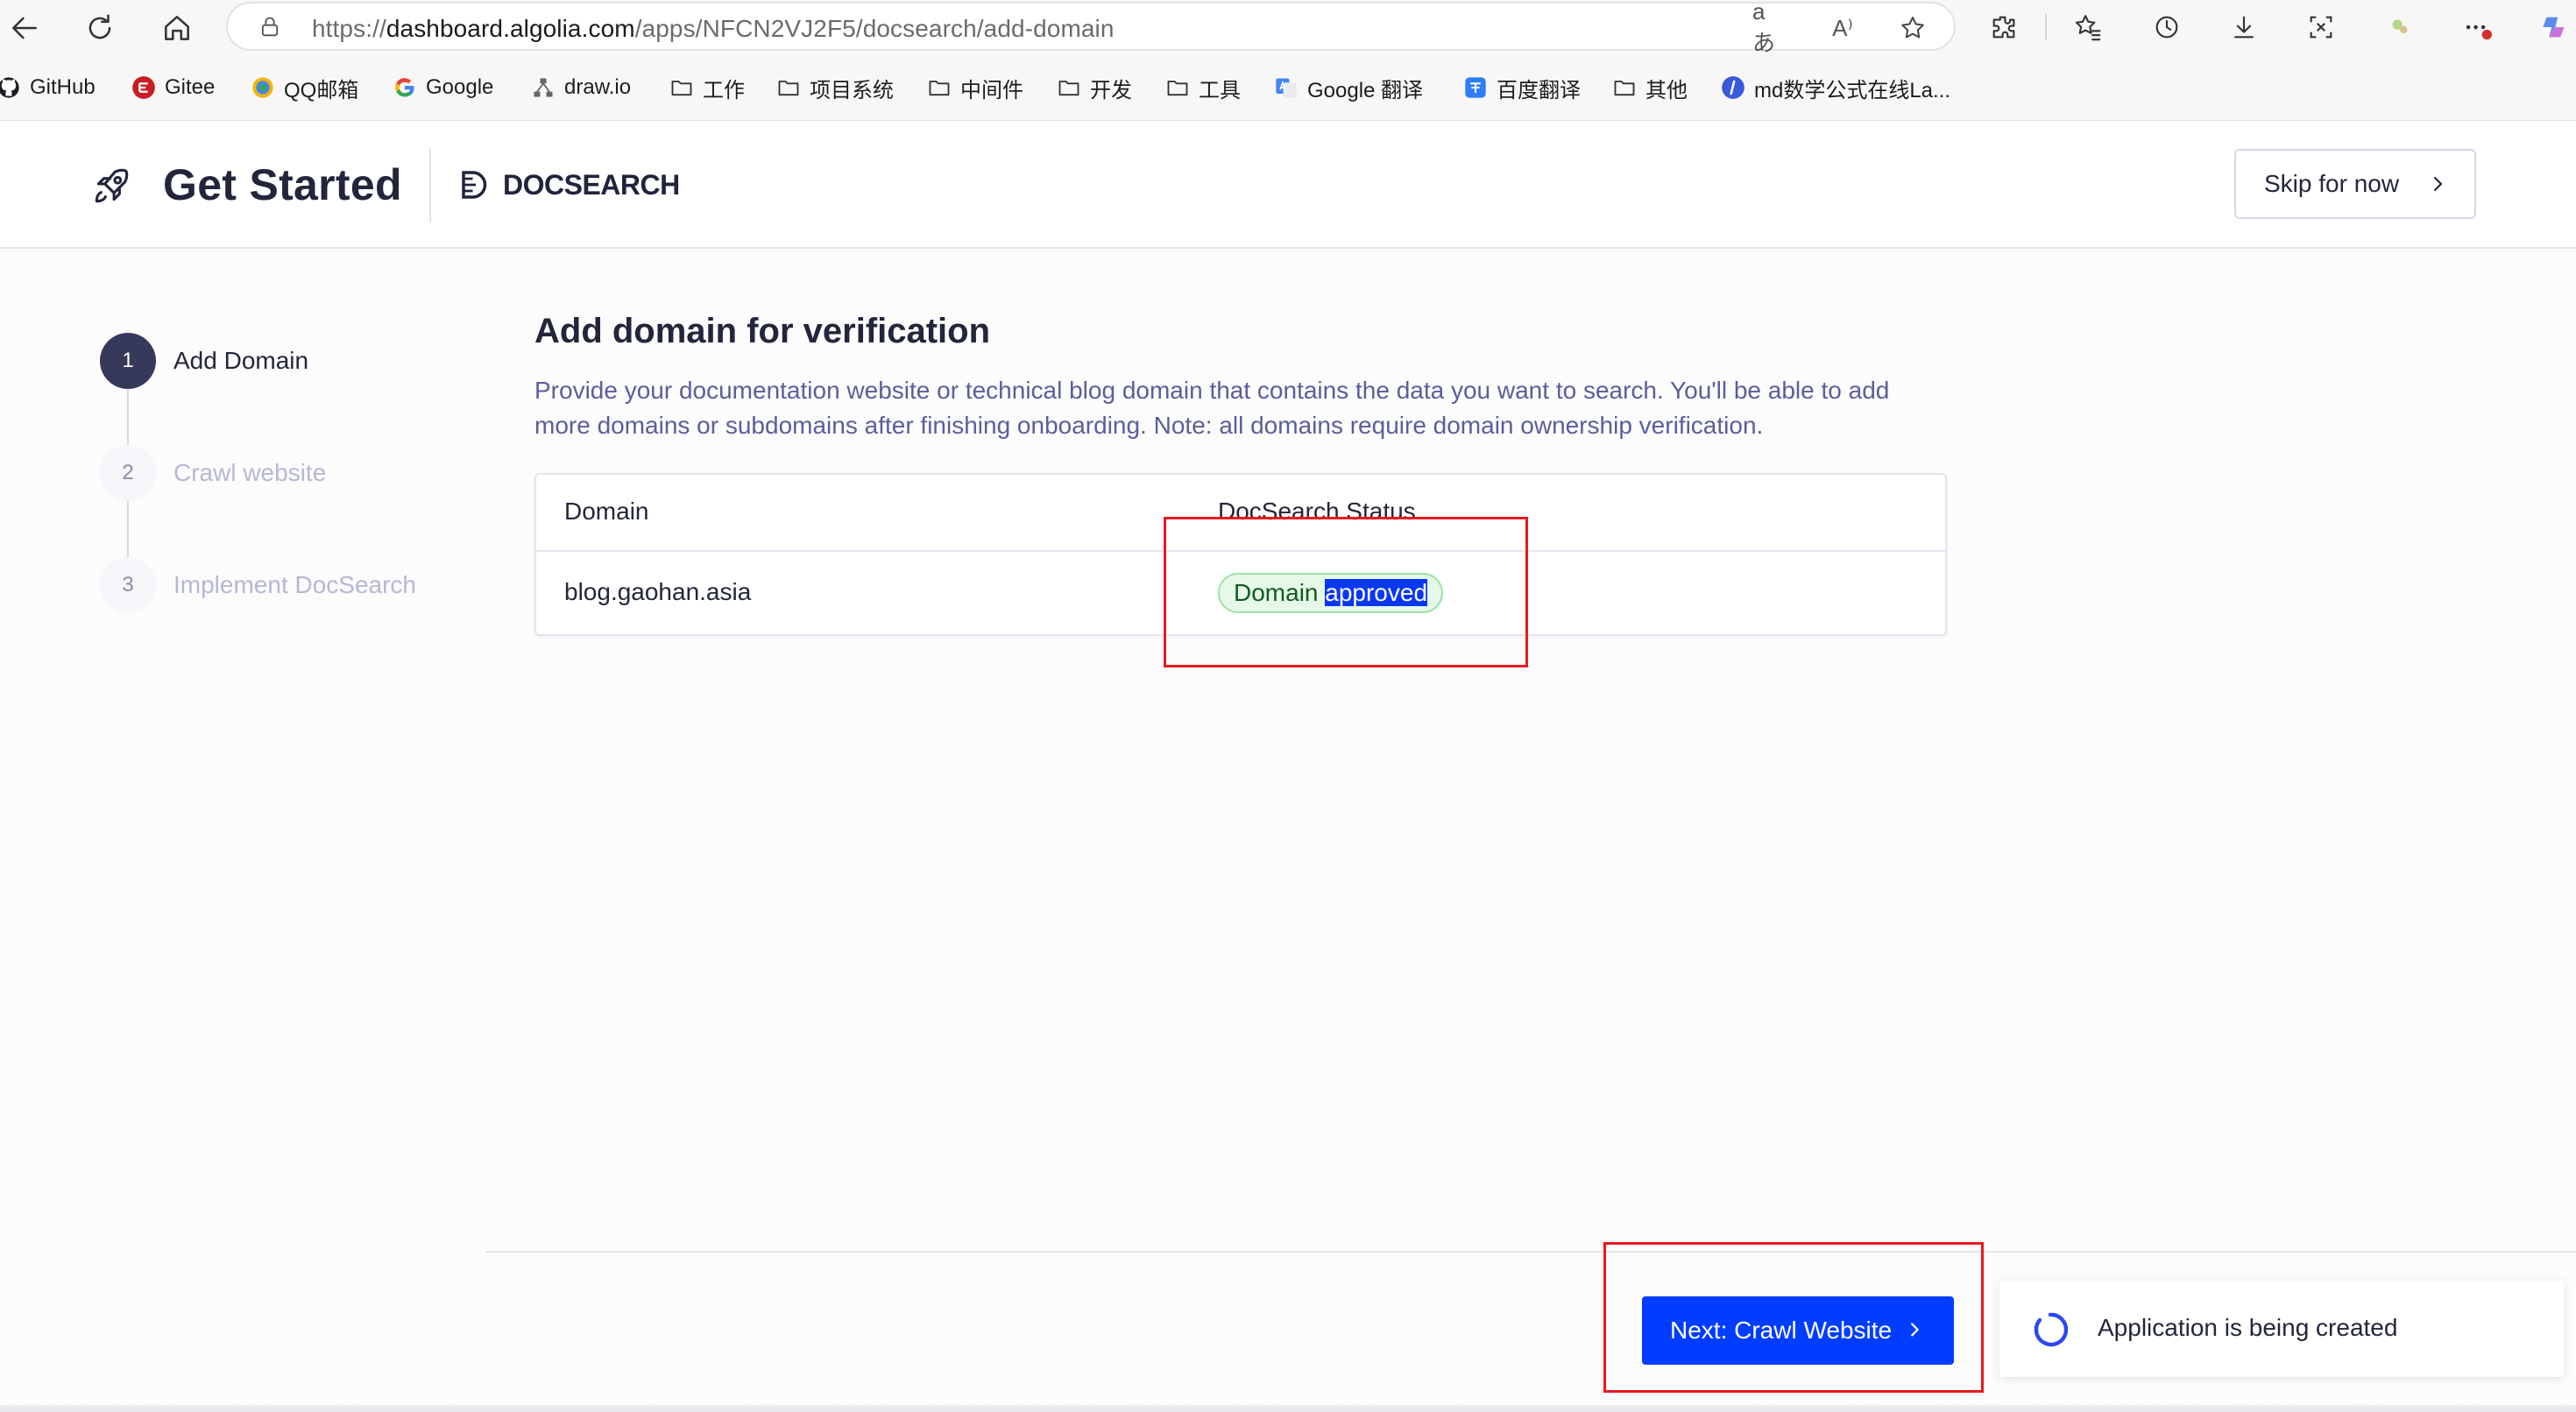 The image size is (2576, 1412). Describe the element at coordinates (1522, 88) in the screenshot. I see `bookmark-baidu-translate: 百度翻译` at that location.